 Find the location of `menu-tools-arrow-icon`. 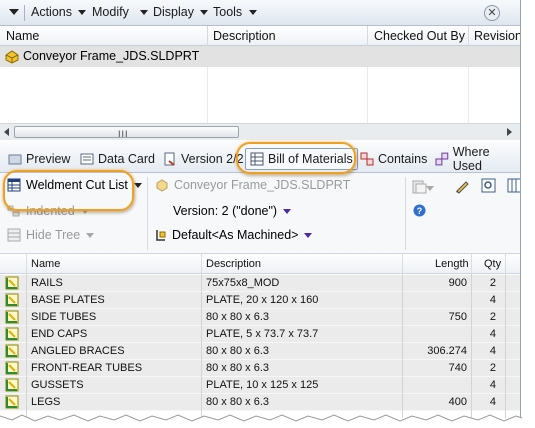

menu-tools-arrow-icon is located at coordinates (253, 12).